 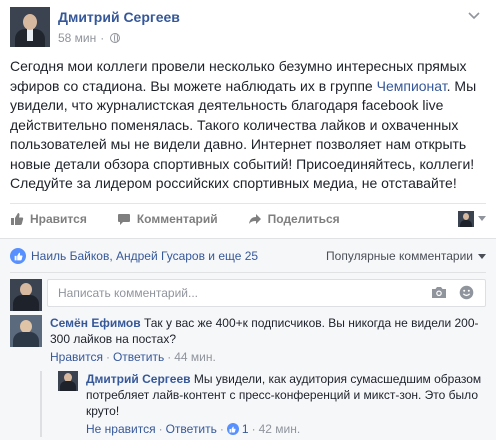 I want to click on reply-reply-link: Ответить, so click(x=191, y=429).